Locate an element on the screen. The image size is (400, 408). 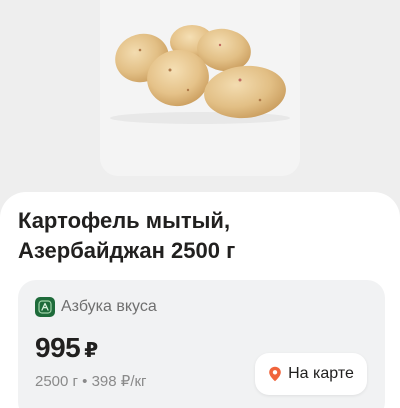
location-pin-icon is located at coordinates (275, 374).